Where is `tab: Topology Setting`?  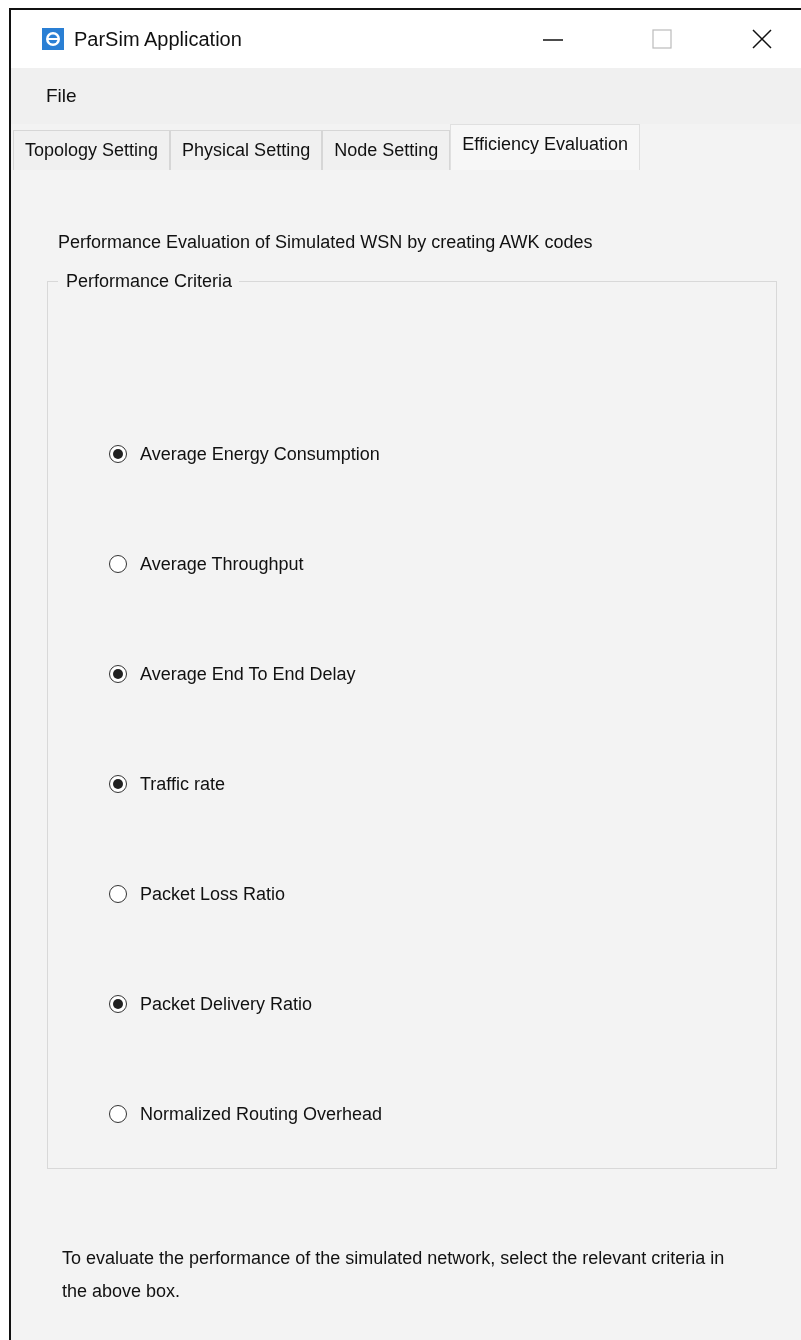 tab: Topology Setting is located at coordinates (92, 150).